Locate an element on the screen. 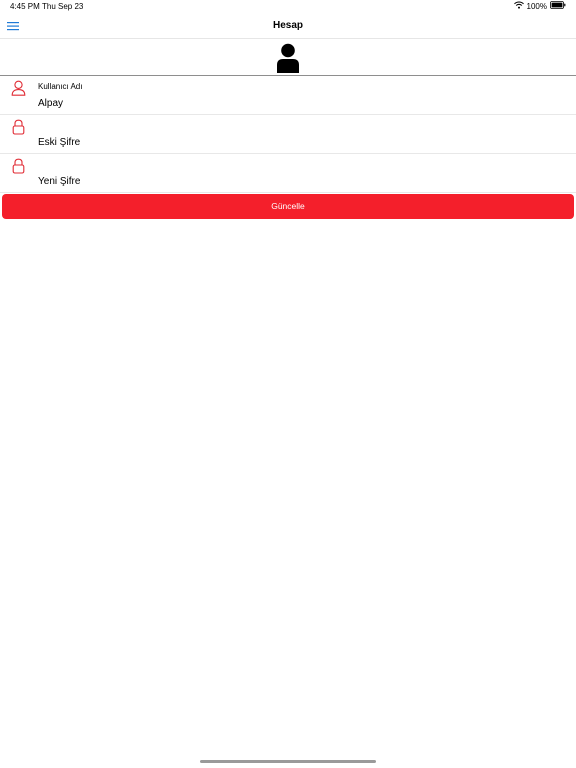 This screenshot has height=768, width=576. old-password-row: Eski Şifre is located at coordinates (288, 134).